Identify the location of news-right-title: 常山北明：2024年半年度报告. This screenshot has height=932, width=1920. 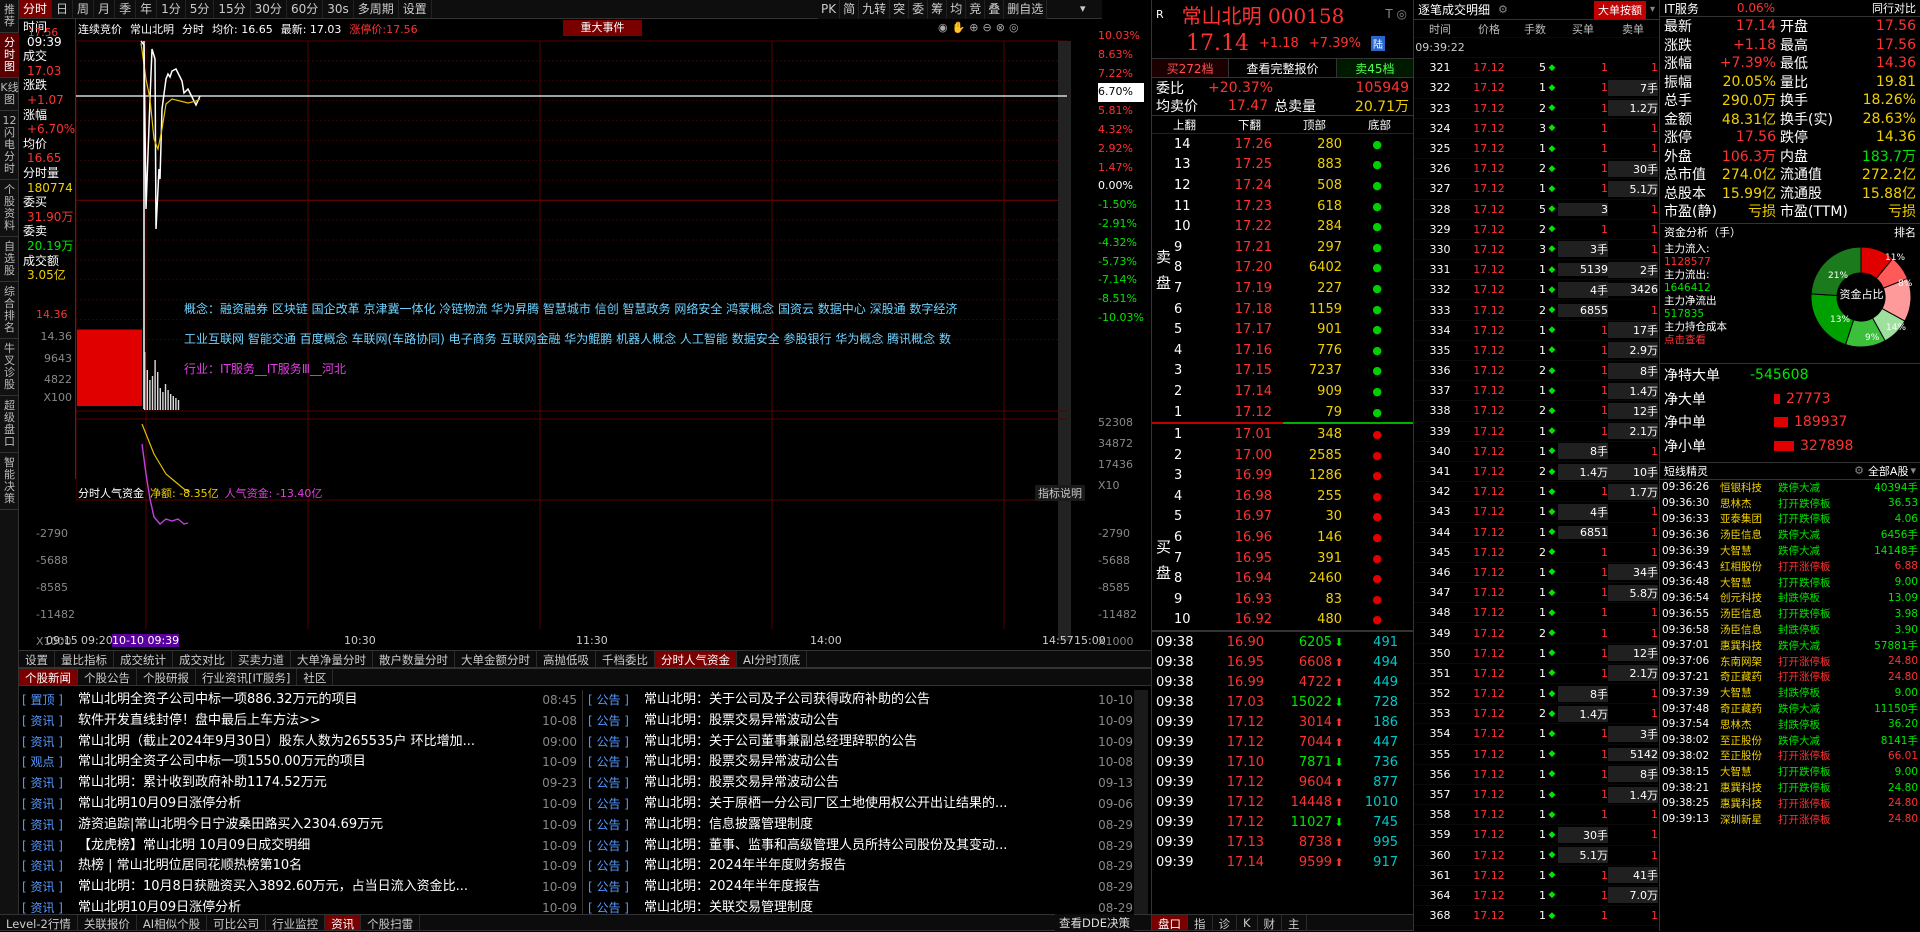
(868, 887).